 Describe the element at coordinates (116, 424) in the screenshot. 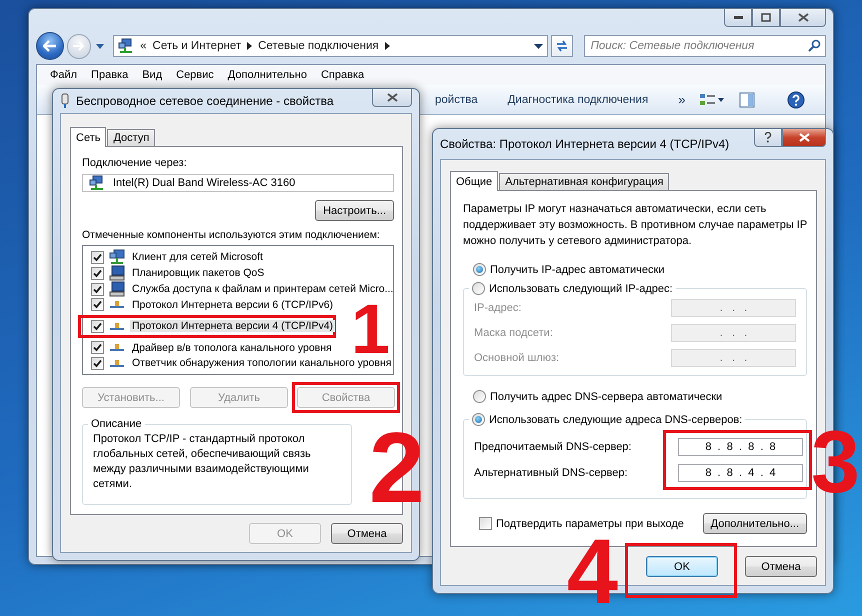

I see `group-title: Описание` at that location.